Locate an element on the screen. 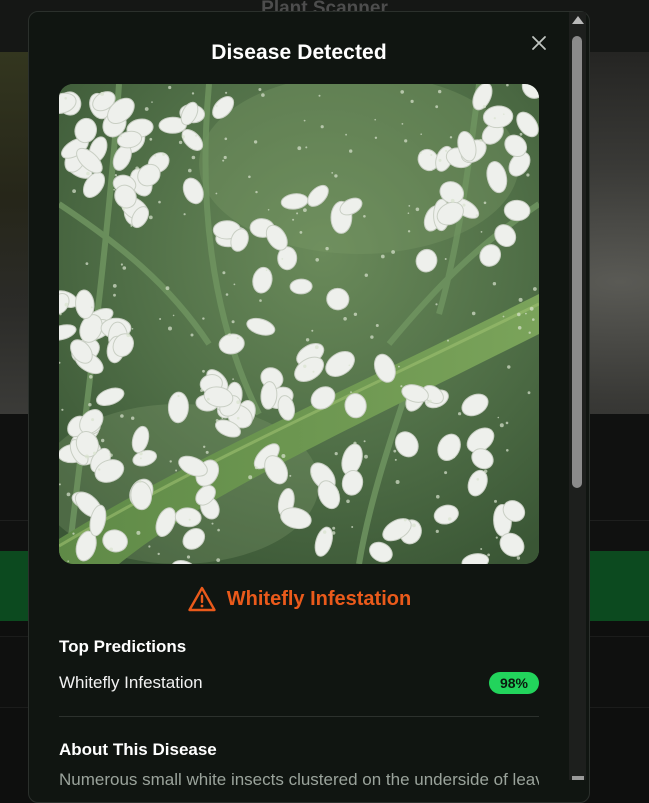  scrollbar is located at coordinates (577, 396).